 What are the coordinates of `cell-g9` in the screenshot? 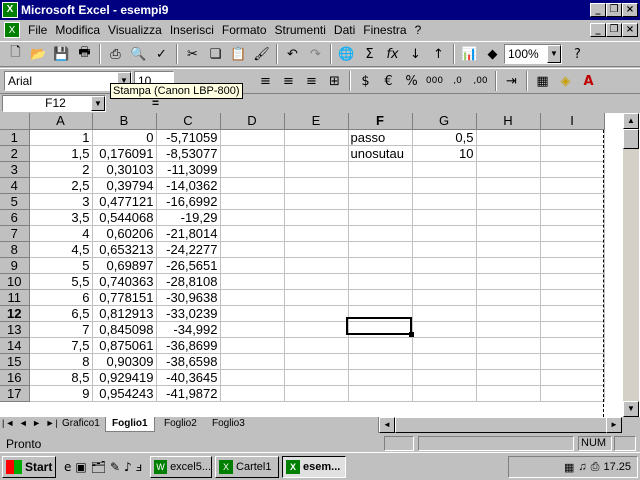 It's located at (444, 265).